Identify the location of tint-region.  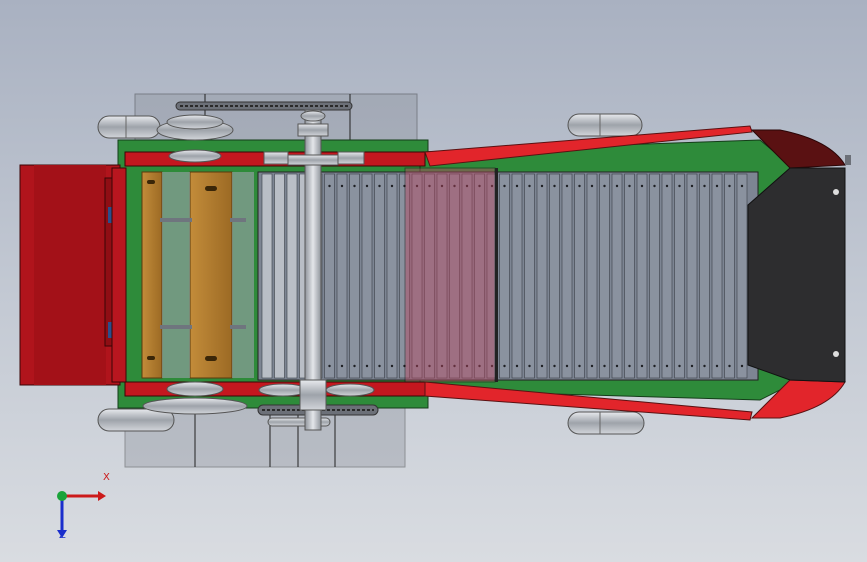
(450, 275).